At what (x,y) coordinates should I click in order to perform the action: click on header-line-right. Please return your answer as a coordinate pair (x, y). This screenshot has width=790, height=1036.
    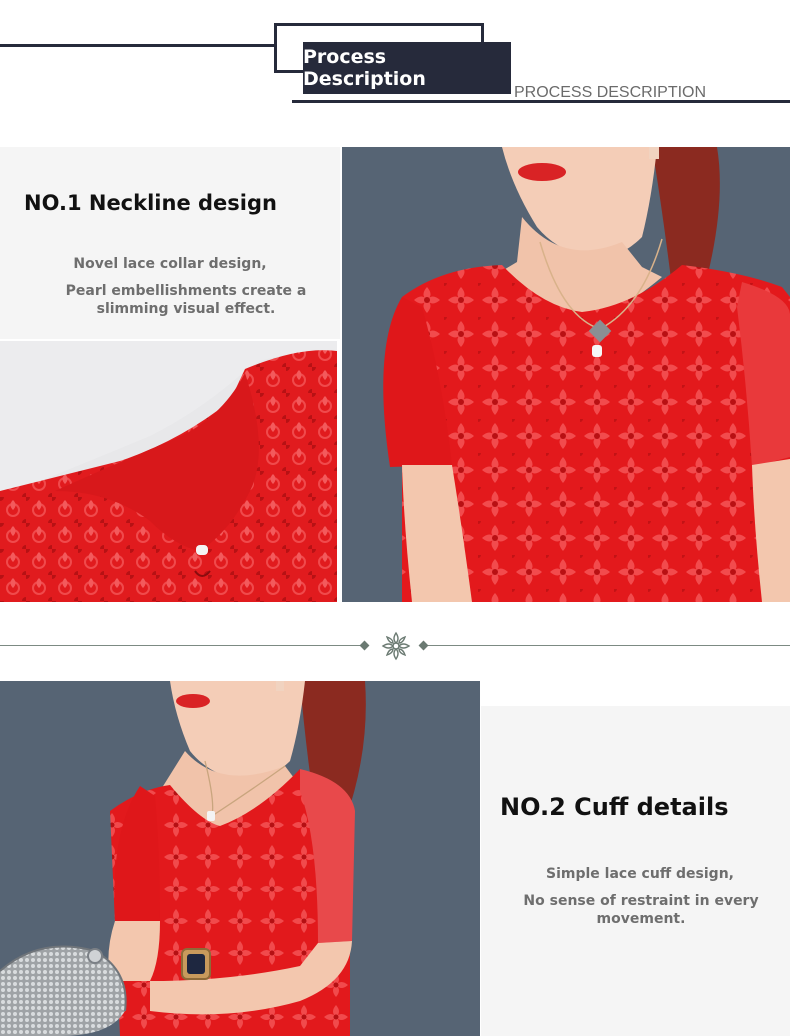
    Looking at the image, I should click on (541, 101).